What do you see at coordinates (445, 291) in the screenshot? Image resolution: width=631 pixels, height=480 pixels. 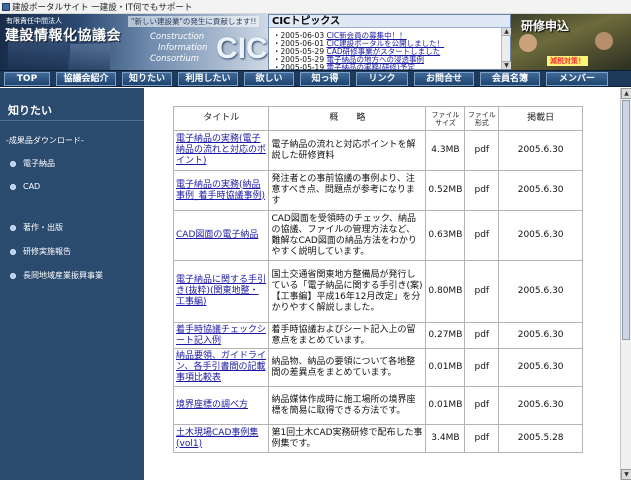 I see `row-size: 0.80MB` at bounding box center [445, 291].